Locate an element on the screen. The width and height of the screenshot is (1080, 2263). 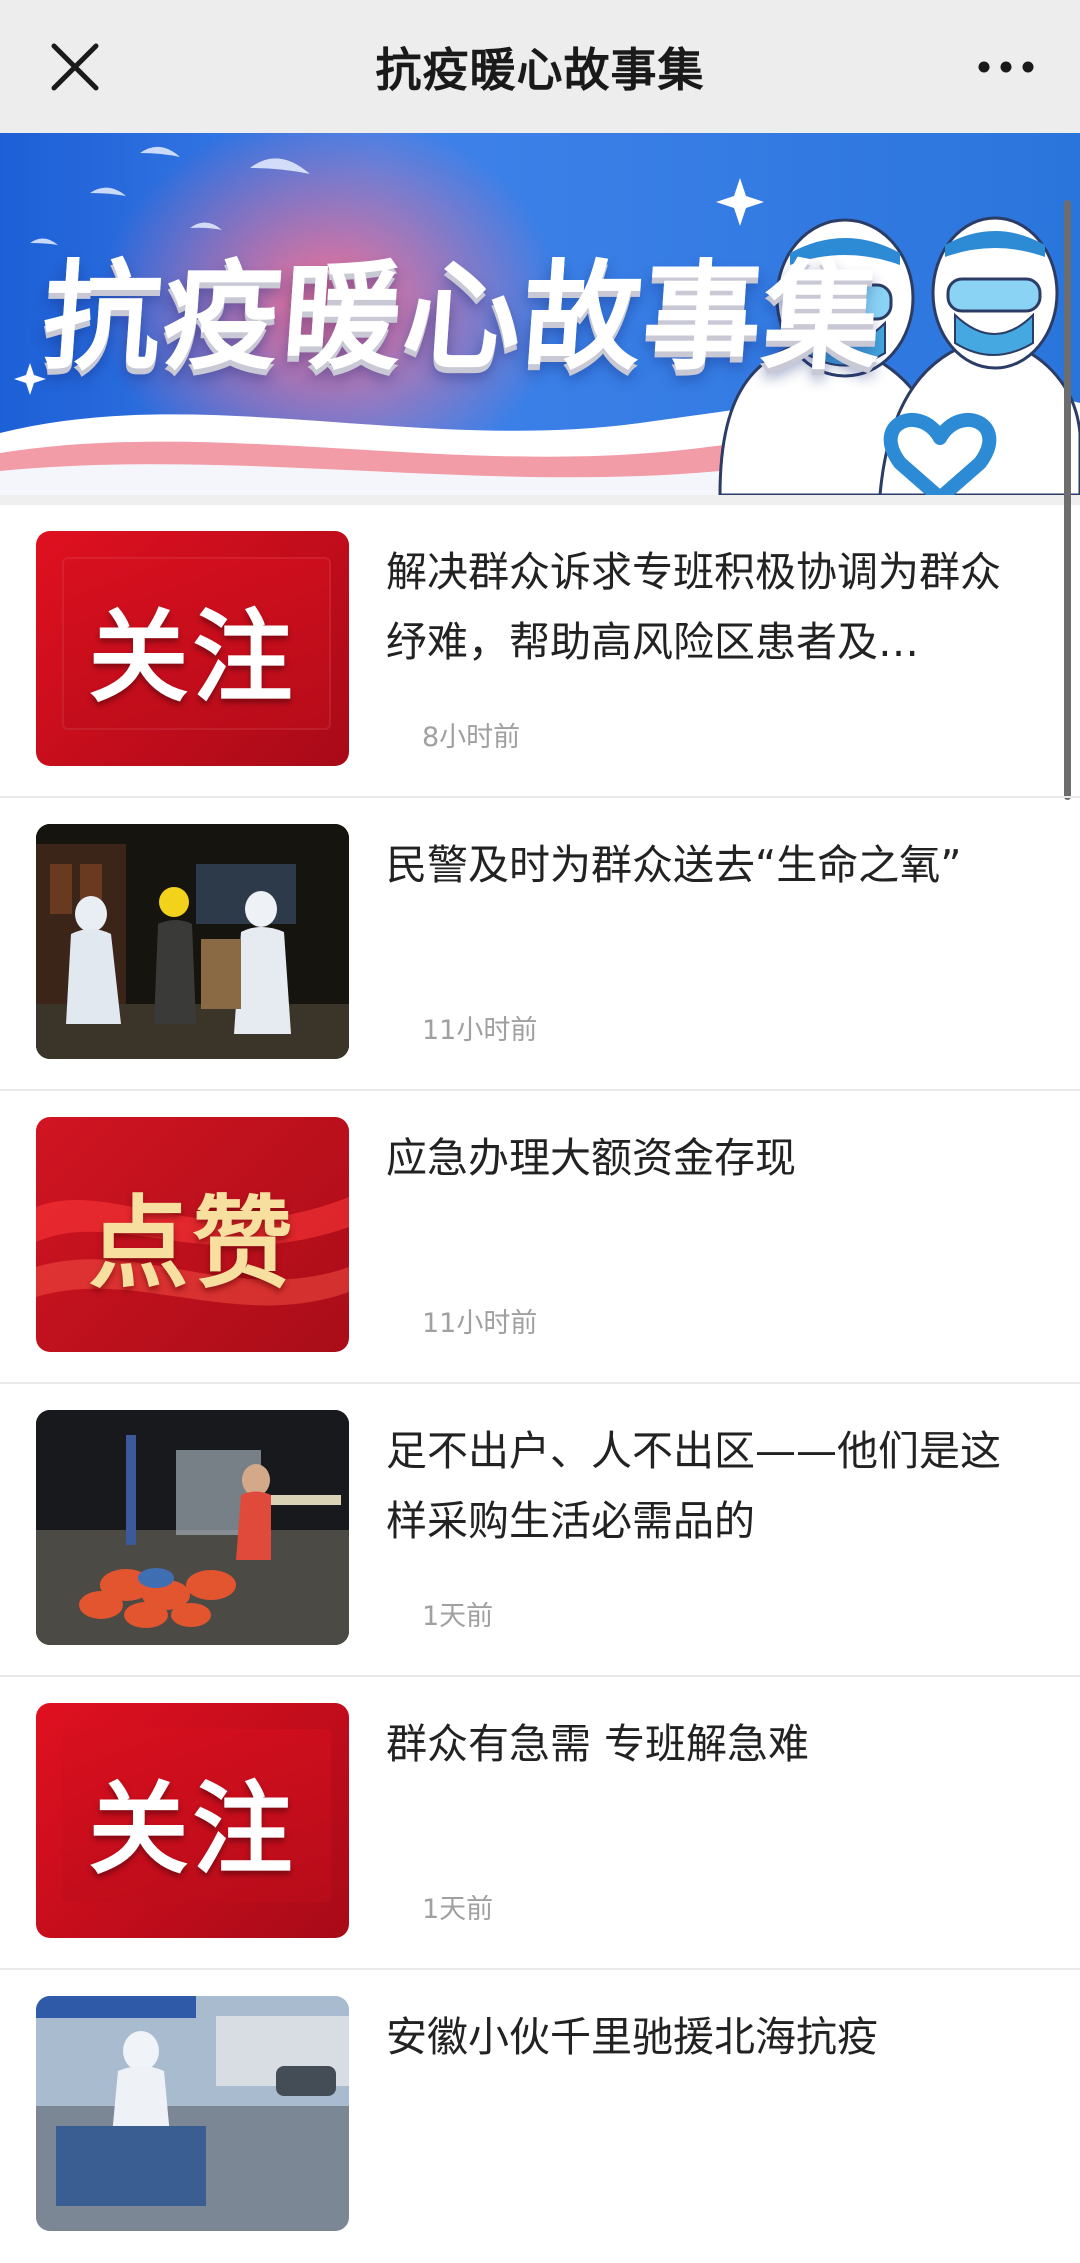
article-title: 安徽小伙千里驰援北海抗疫 is located at coordinates (632, 2037).